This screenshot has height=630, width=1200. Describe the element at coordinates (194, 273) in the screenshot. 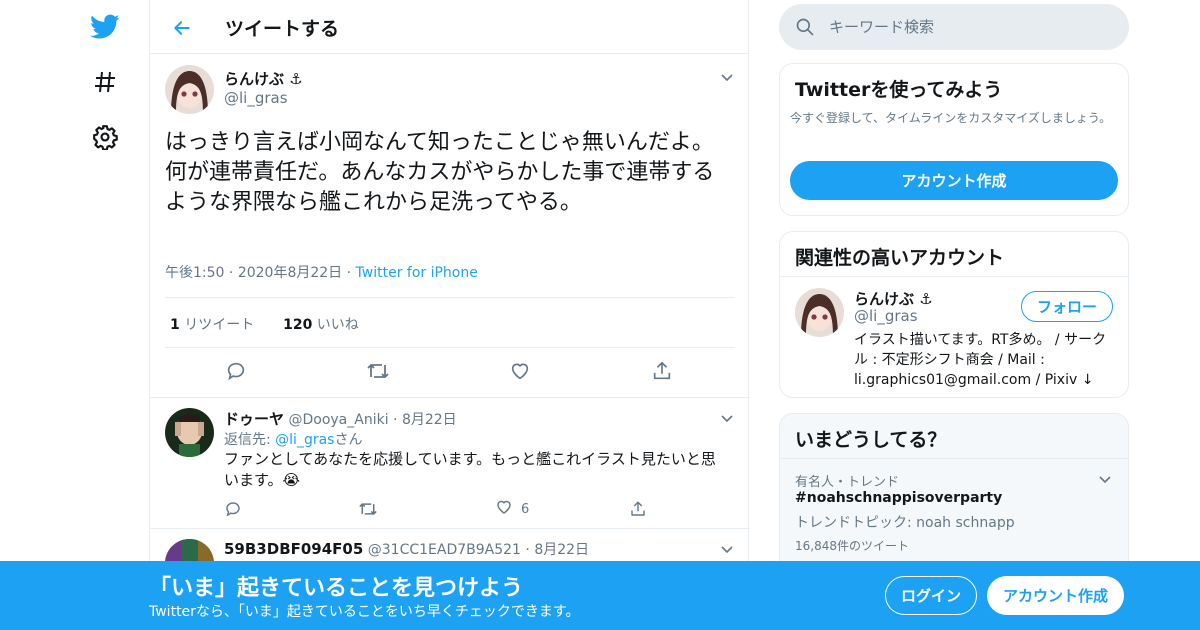

I see `tweet-time: 午後1:50` at that location.